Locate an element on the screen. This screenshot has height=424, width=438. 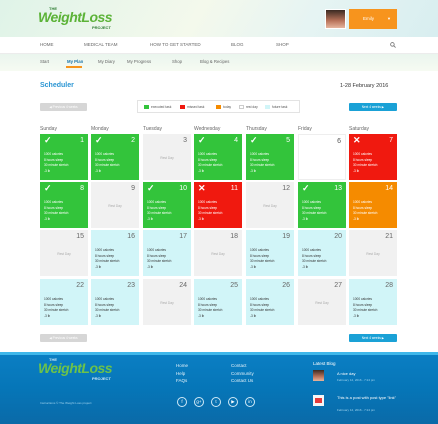
footer-tagline: Instructions © The Weight Loss project is located at coordinates (66, 403).